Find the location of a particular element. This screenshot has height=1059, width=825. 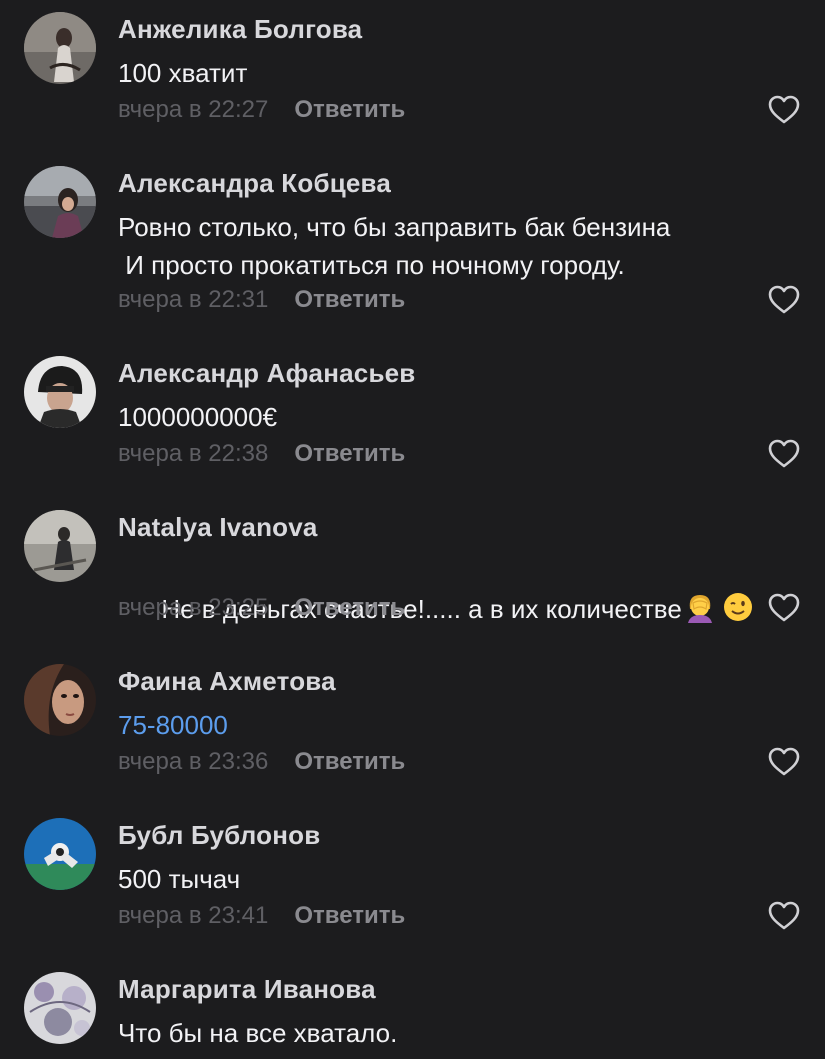

comment-timestamp: вчера в 23:25 is located at coordinates (193, 607).